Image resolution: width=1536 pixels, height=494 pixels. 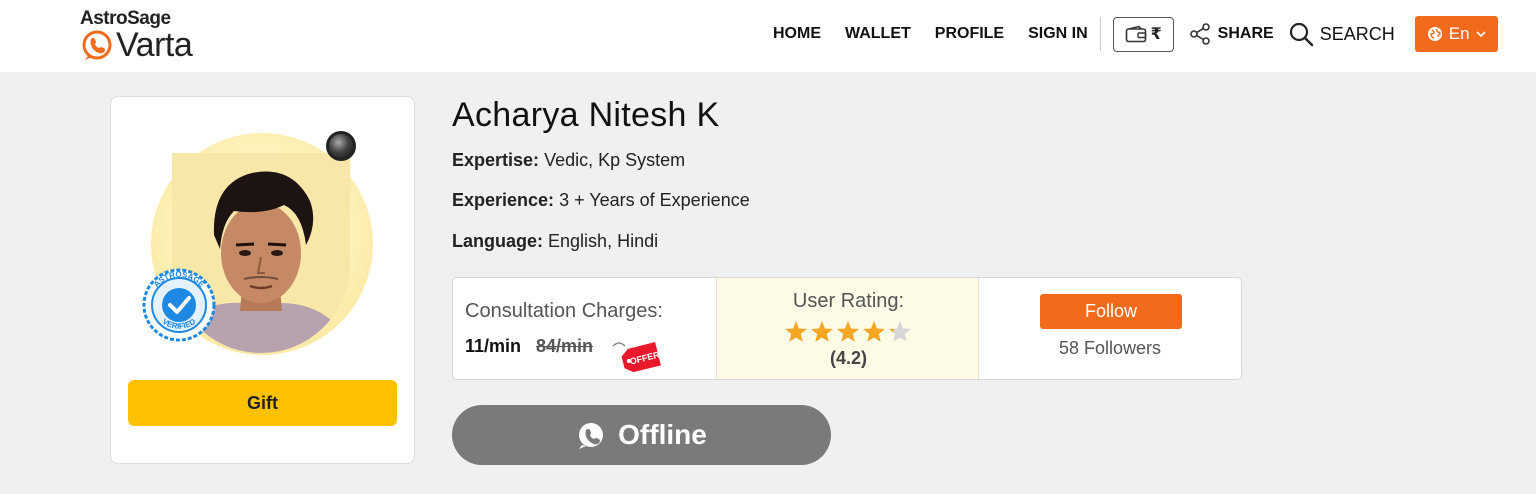 I want to click on followers-count: 58 Followers, so click(x=1110, y=348).